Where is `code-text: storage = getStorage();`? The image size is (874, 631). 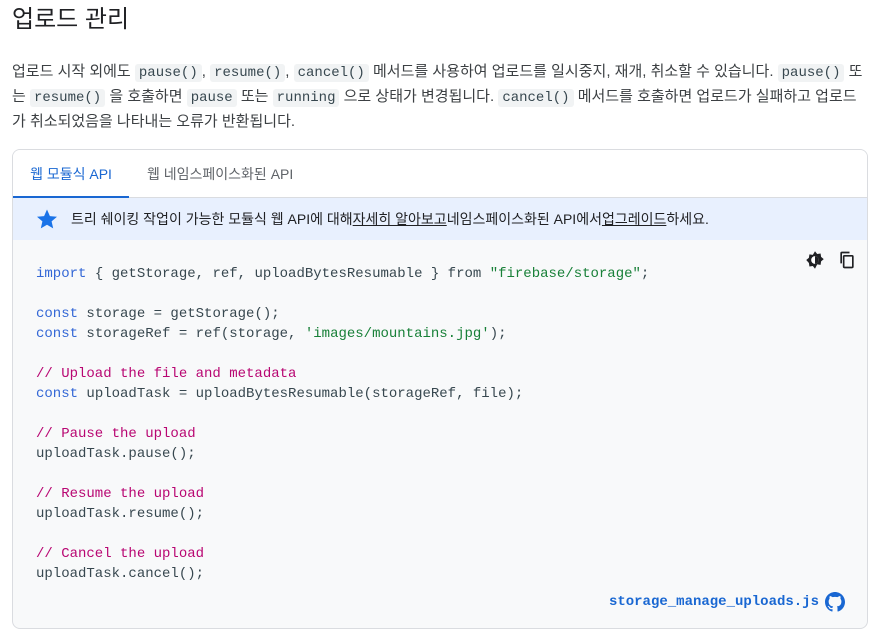
code-text: storage = getStorage(); is located at coordinates (179, 314).